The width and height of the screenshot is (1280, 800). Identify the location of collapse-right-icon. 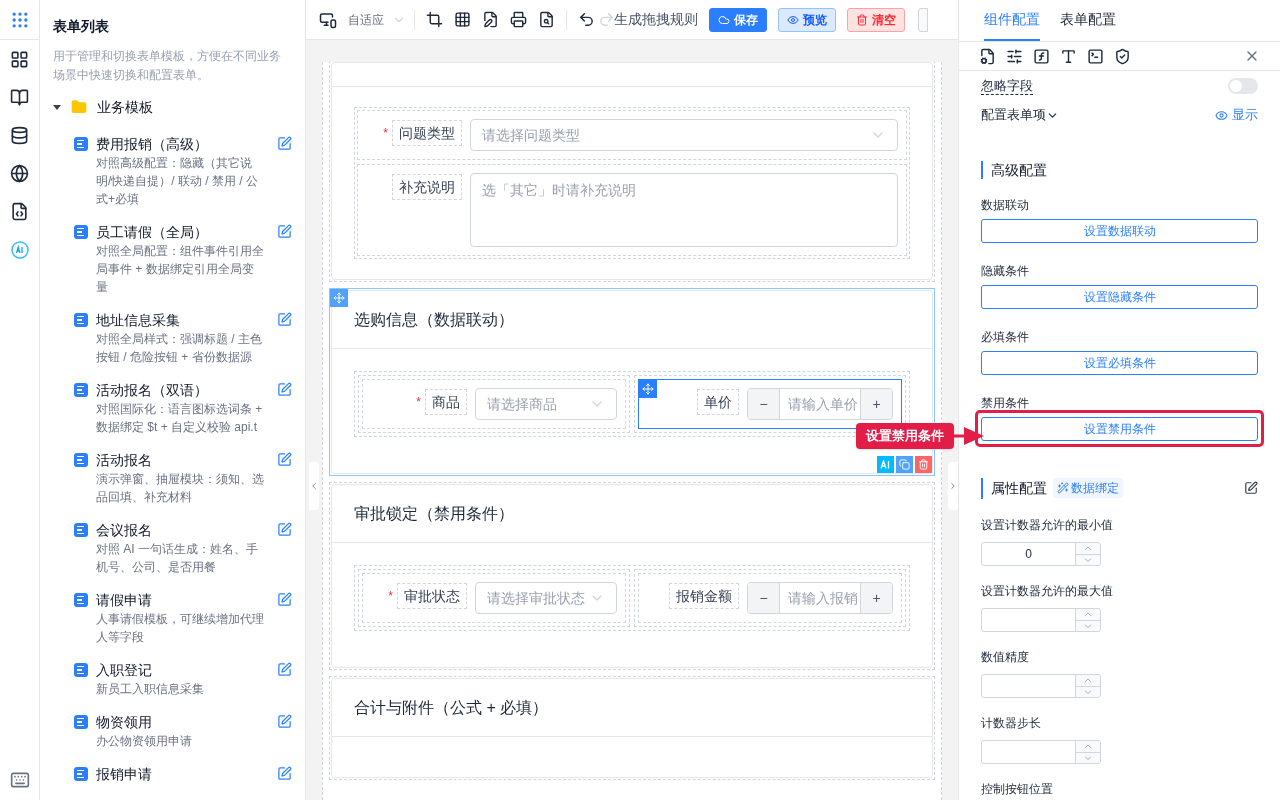
(953, 486).